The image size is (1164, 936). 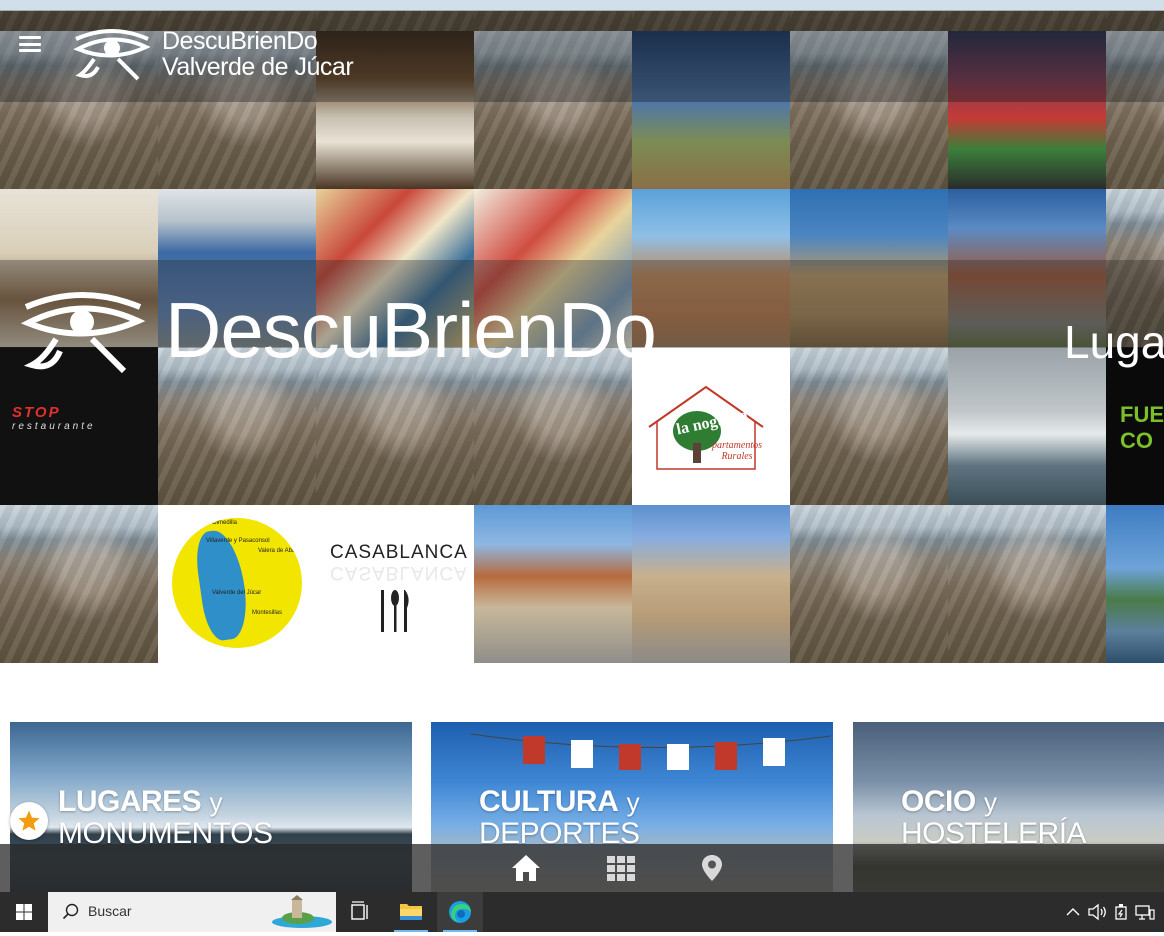 I want to click on file-explorer-button, so click(x=411, y=912).